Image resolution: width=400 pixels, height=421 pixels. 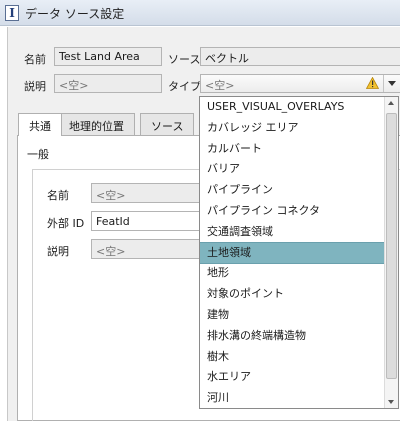 I want to click on panel-name-label: 名前, so click(x=58, y=195).